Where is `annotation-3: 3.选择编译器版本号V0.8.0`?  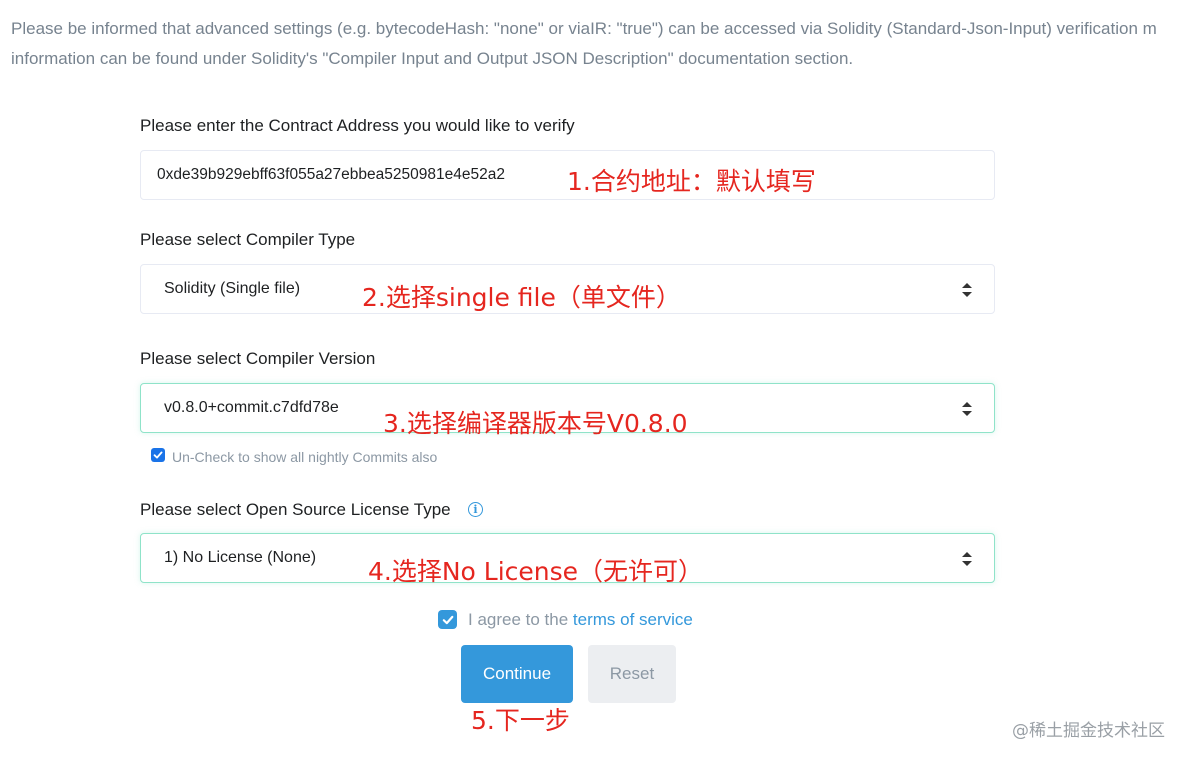 annotation-3: 3.选择编译器版本号V0.8.0 is located at coordinates (535, 423).